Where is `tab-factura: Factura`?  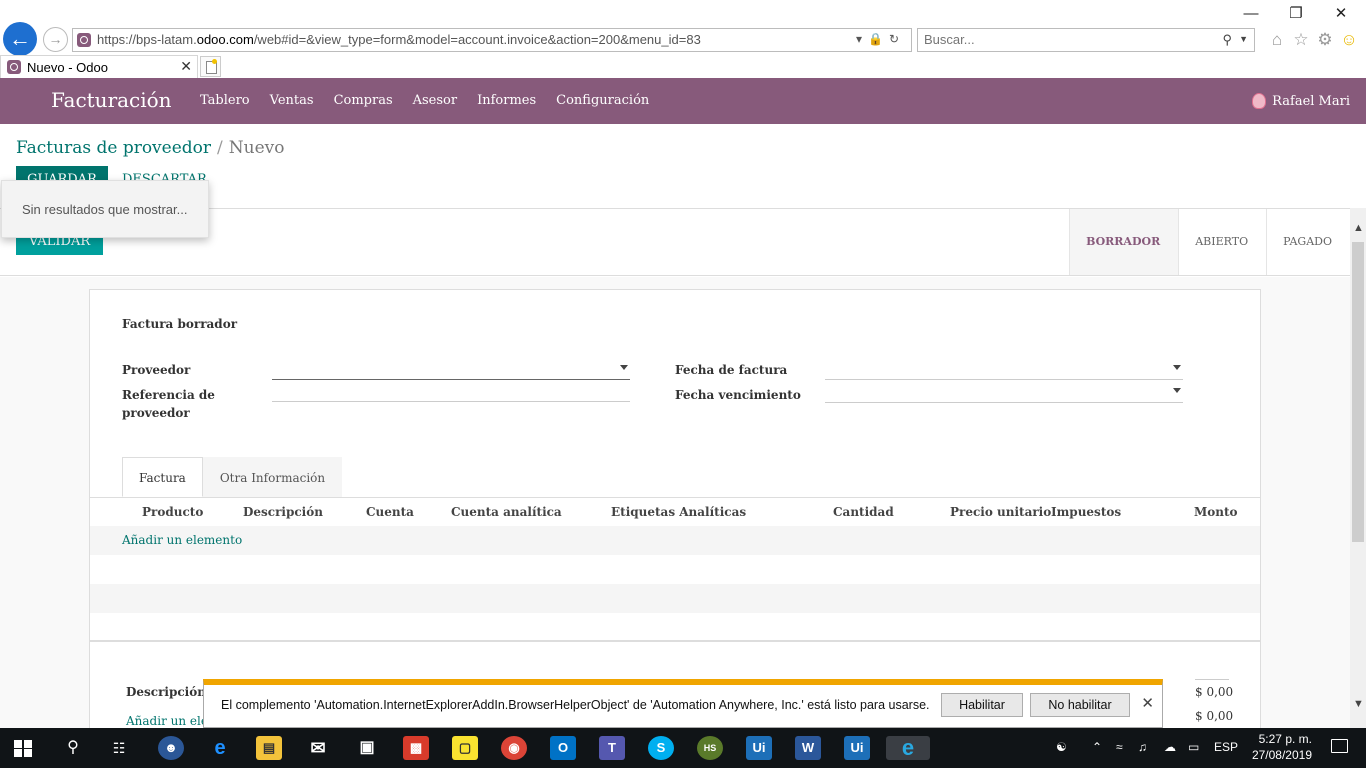
tab-factura: Factura is located at coordinates (162, 477).